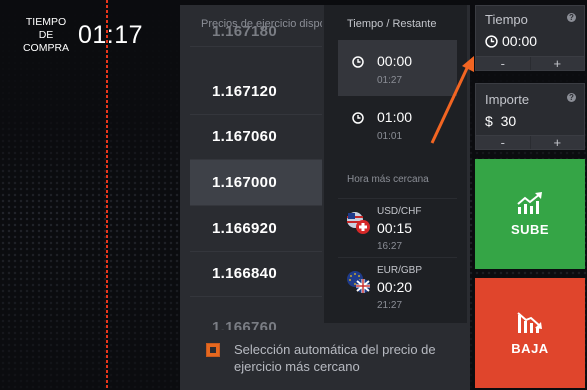  What do you see at coordinates (400, 270) in the screenshot?
I see `pair-name: EUR/GBP` at bounding box center [400, 270].